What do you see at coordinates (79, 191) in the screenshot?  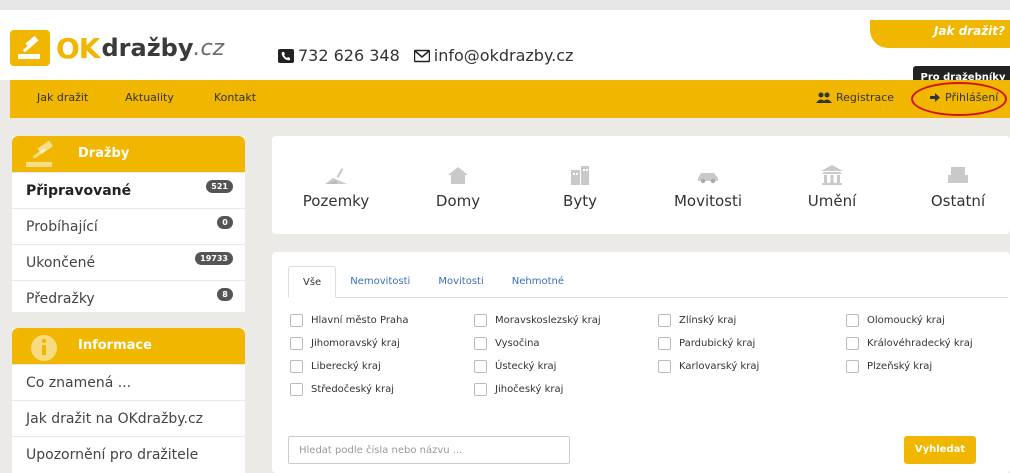 I see `sidebar-item-label: Připravované` at bounding box center [79, 191].